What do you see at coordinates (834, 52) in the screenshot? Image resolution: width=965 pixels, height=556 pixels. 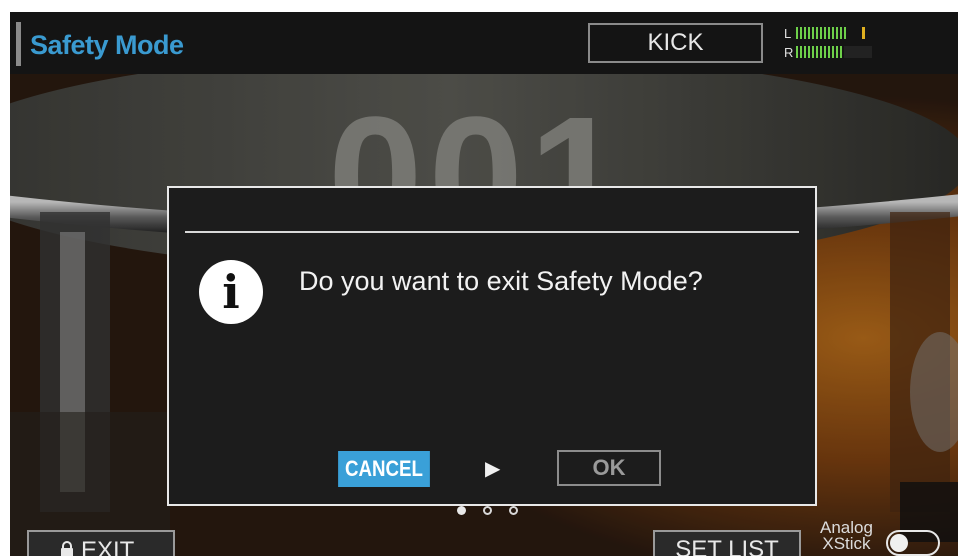 I see `meter-right-bars` at bounding box center [834, 52].